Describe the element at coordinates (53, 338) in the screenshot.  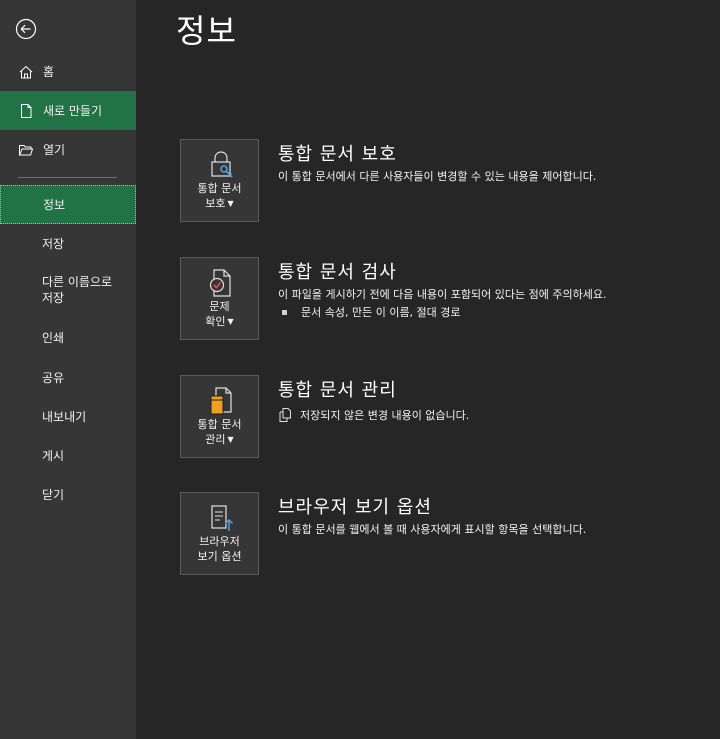
I see `sidebar-item-label: 인쇄` at that location.